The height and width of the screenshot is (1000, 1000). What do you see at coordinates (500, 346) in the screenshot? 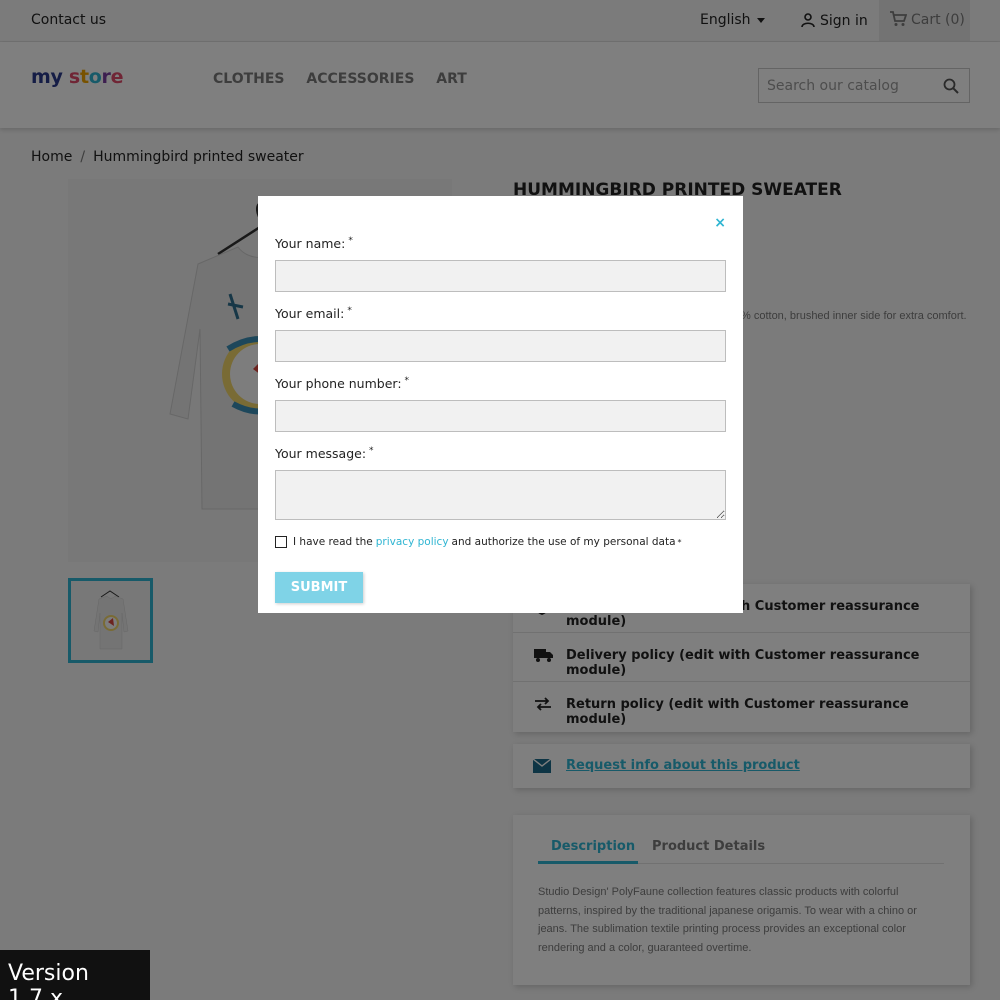
I see `email-field` at bounding box center [500, 346].